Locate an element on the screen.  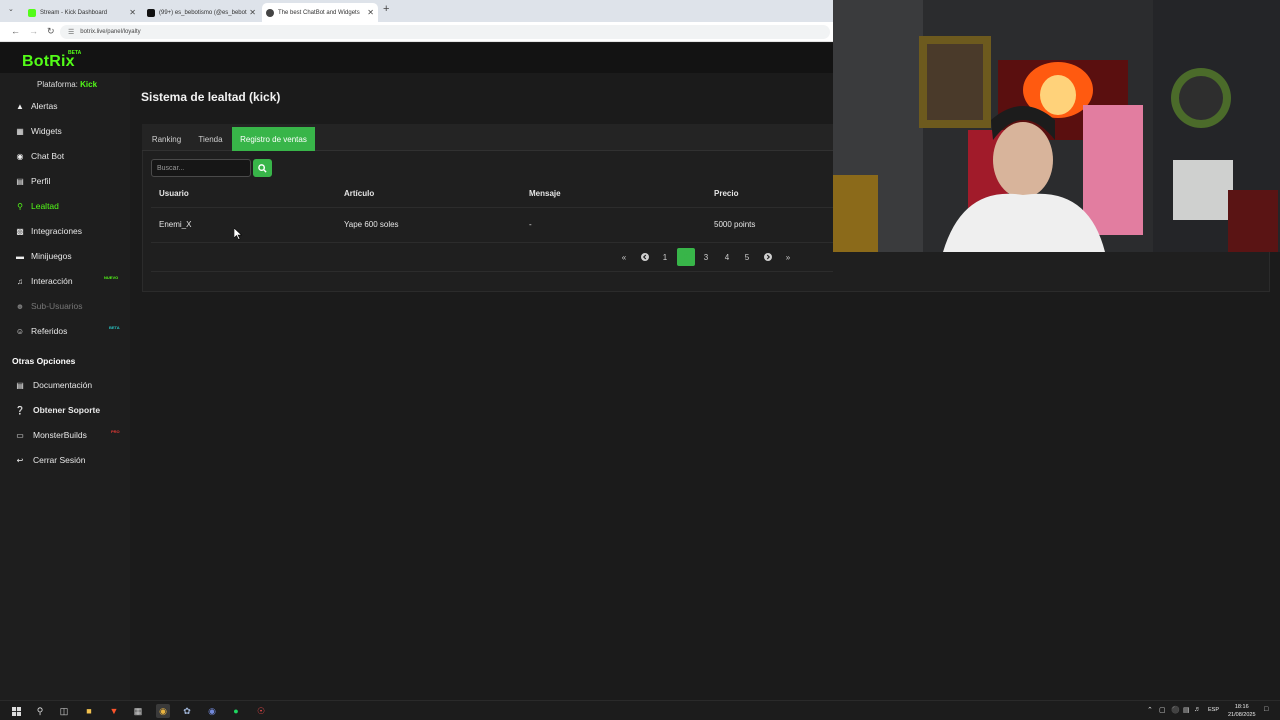
sidebar-item-label: Sub-Usuarios is located at coordinates (57, 306).